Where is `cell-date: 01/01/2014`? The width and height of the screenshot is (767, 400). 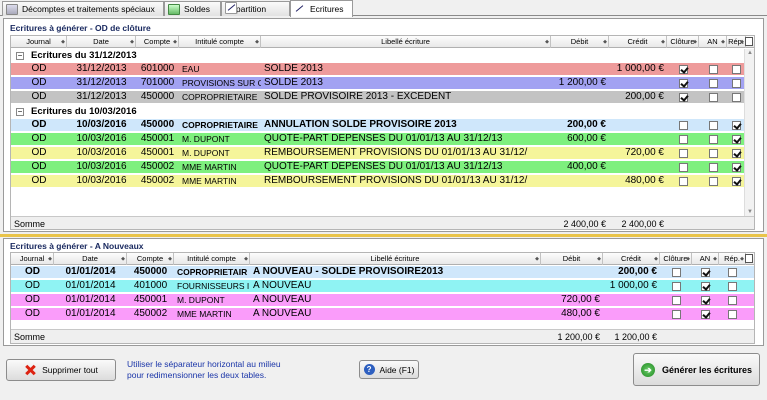
cell-date: 01/01/2014 is located at coordinates (90, 299).